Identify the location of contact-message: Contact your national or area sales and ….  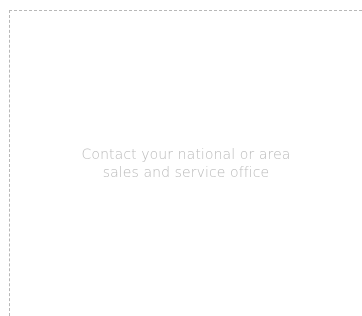
(186, 163).